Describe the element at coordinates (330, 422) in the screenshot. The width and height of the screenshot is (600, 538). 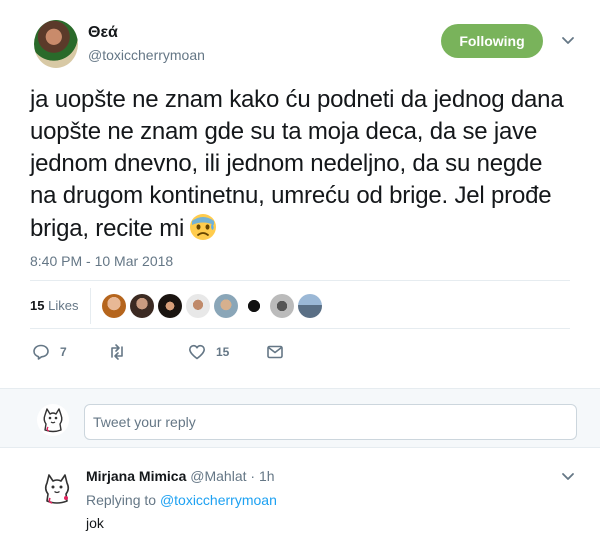
I see `tweet-reply-input` at that location.